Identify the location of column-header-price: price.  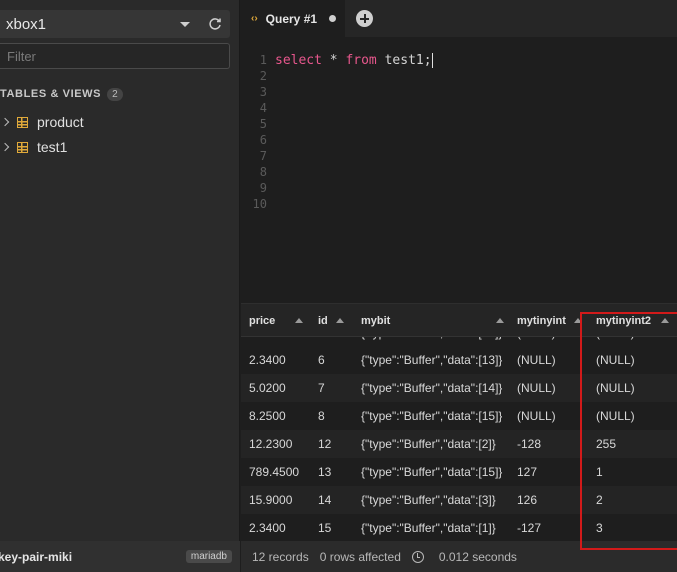
(276, 320).